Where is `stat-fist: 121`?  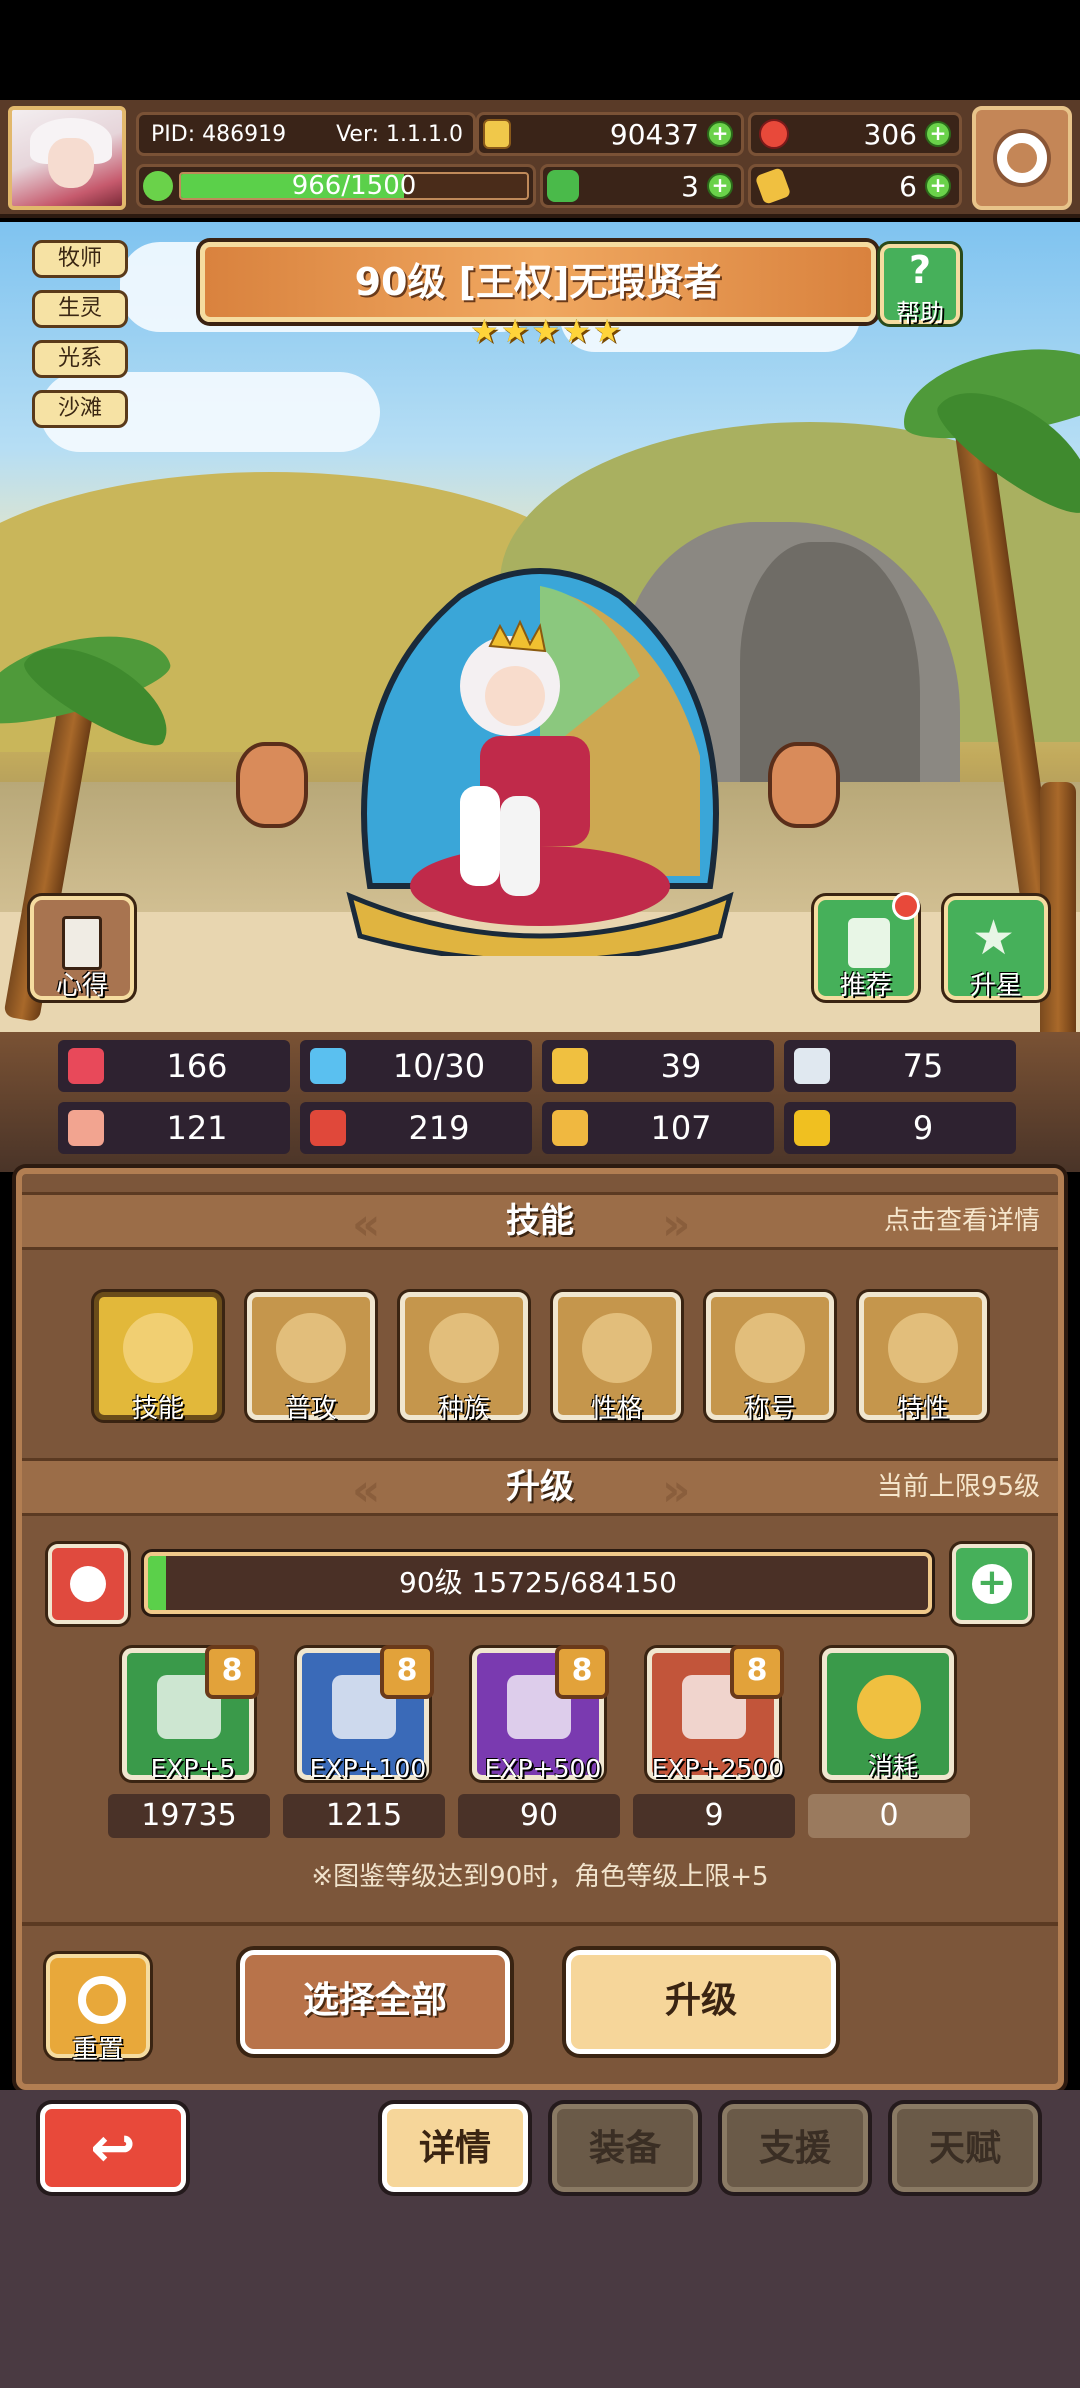
stat-fist: 121 is located at coordinates (174, 1128).